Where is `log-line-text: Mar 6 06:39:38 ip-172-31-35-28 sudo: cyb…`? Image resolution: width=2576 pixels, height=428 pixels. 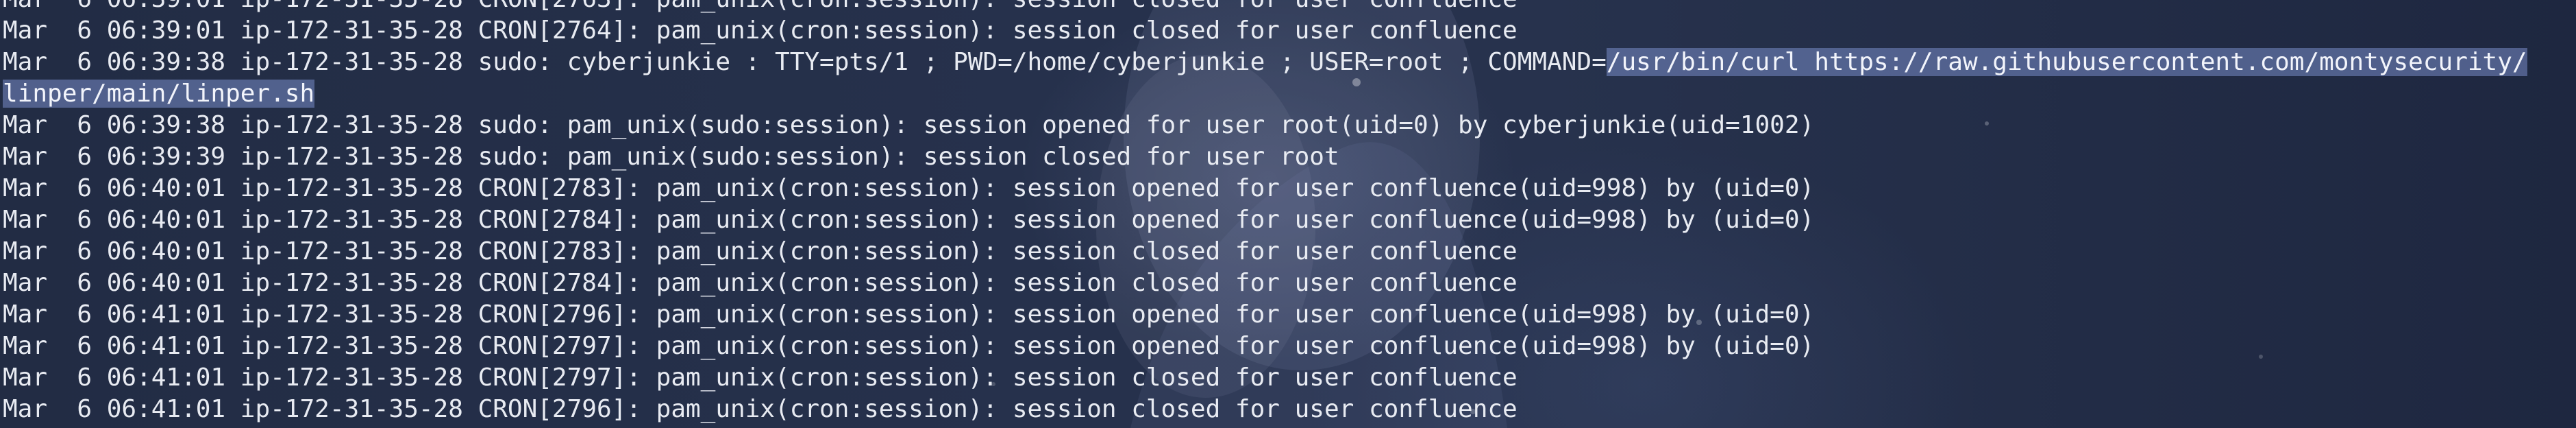
log-line-text: Mar 6 06:39:38 ip-172-31-35-28 sudo: cyb… is located at coordinates (805, 62).